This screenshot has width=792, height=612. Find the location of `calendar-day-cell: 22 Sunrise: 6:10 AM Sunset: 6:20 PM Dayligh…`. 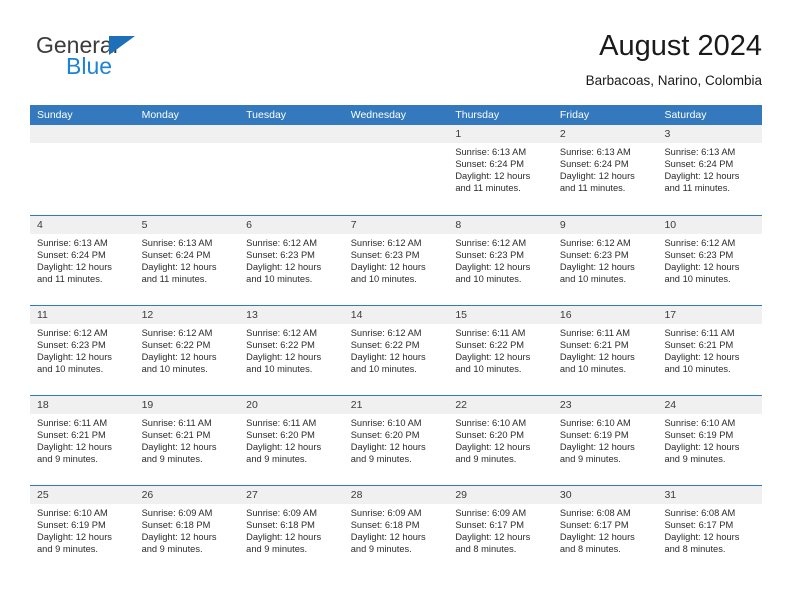

calendar-day-cell: 22 Sunrise: 6:10 AM Sunset: 6:20 PM Dayligh… is located at coordinates (500, 440).